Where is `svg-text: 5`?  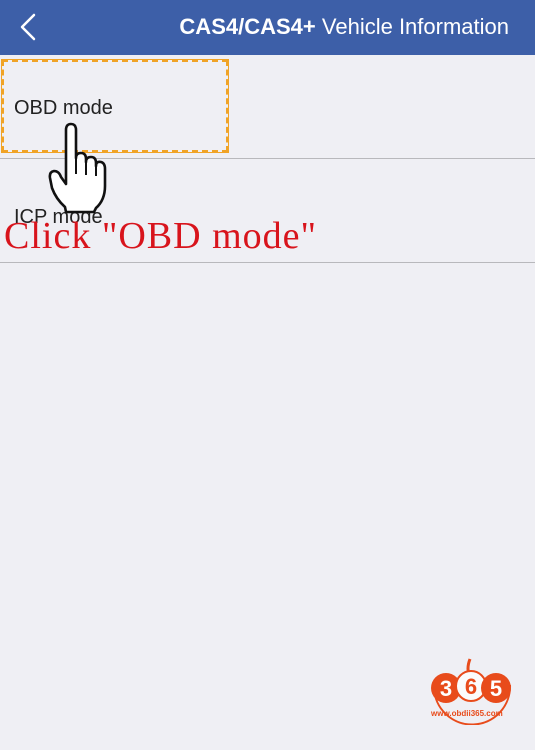 svg-text: 5 is located at coordinates (496, 688).